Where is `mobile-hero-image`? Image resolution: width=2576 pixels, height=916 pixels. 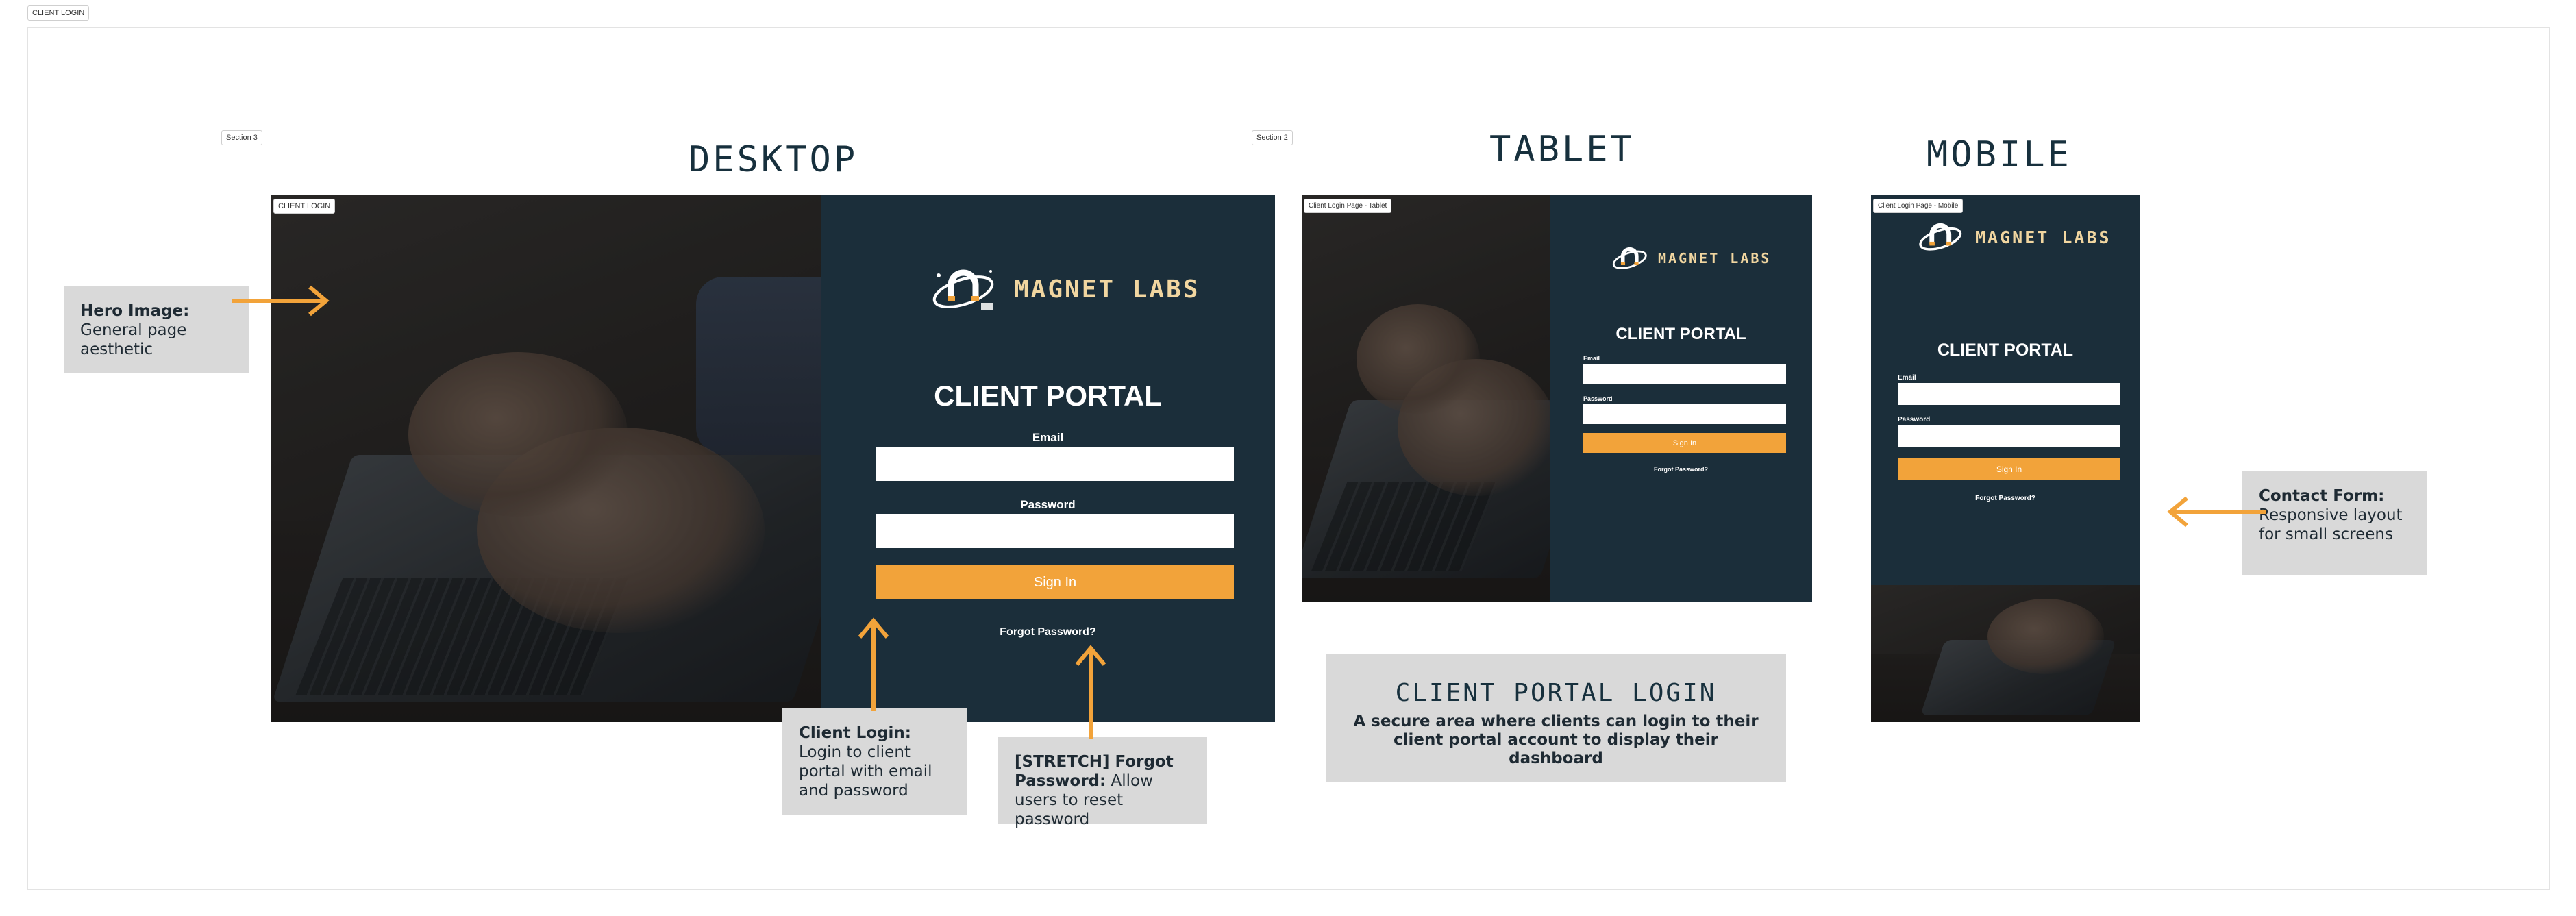 mobile-hero-image is located at coordinates (2005, 653).